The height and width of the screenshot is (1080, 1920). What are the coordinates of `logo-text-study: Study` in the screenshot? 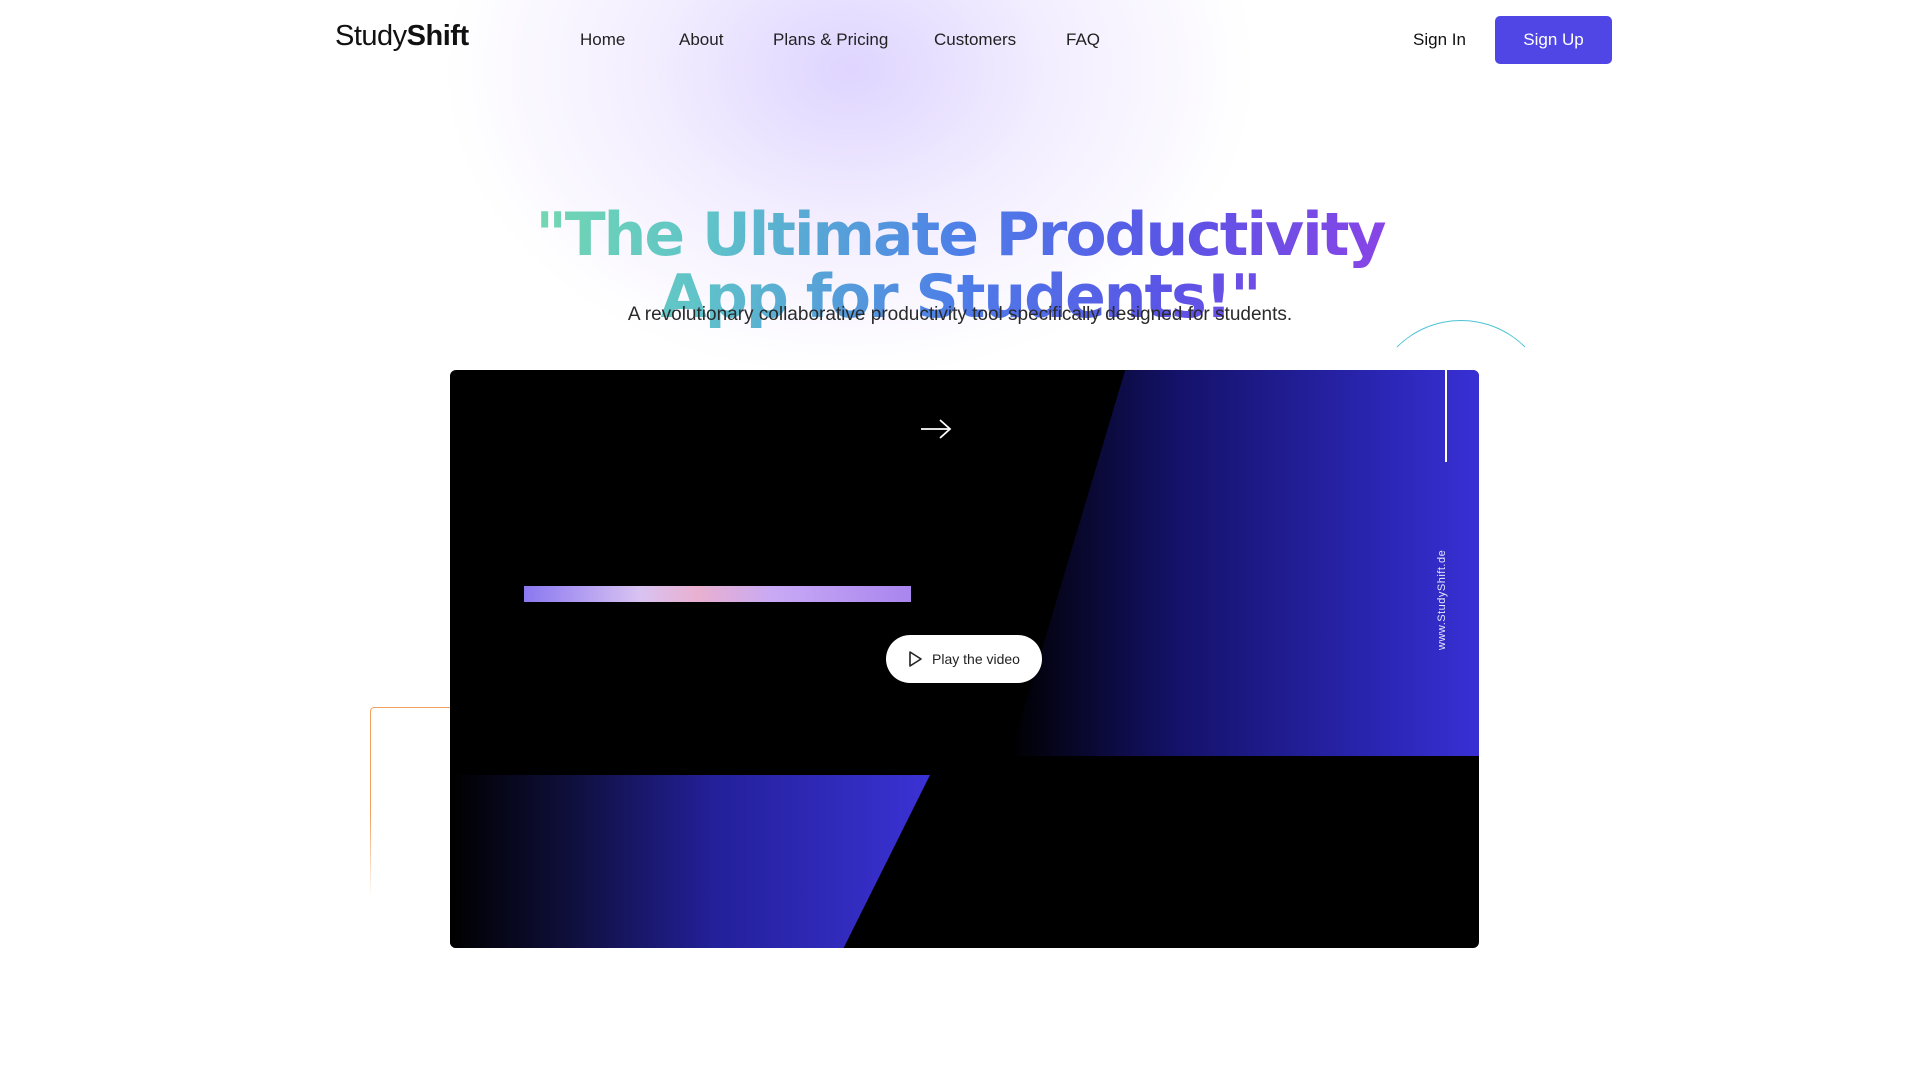 It's located at (371, 36).